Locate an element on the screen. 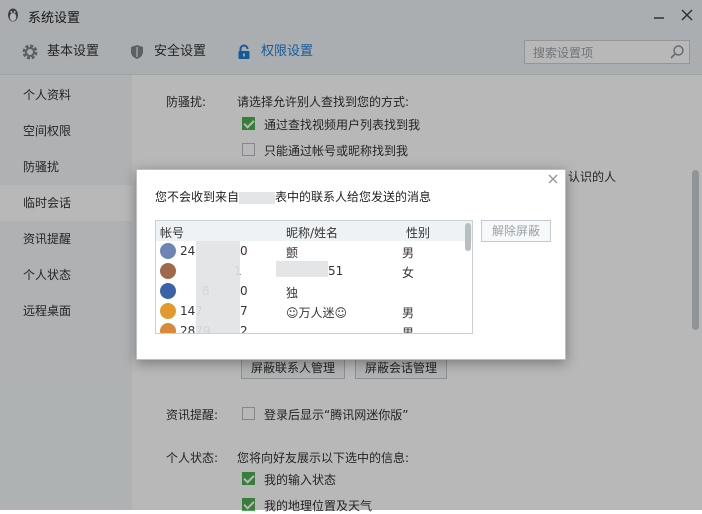 Image resolution: width=702 pixels, height=514 pixels. row-gender: 女 is located at coordinates (408, 273).